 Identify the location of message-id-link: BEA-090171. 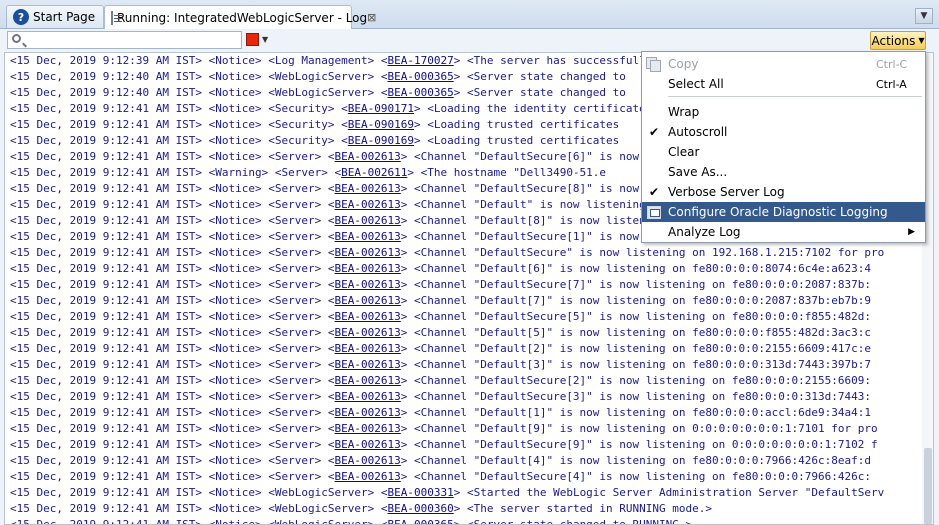
(381, 108).